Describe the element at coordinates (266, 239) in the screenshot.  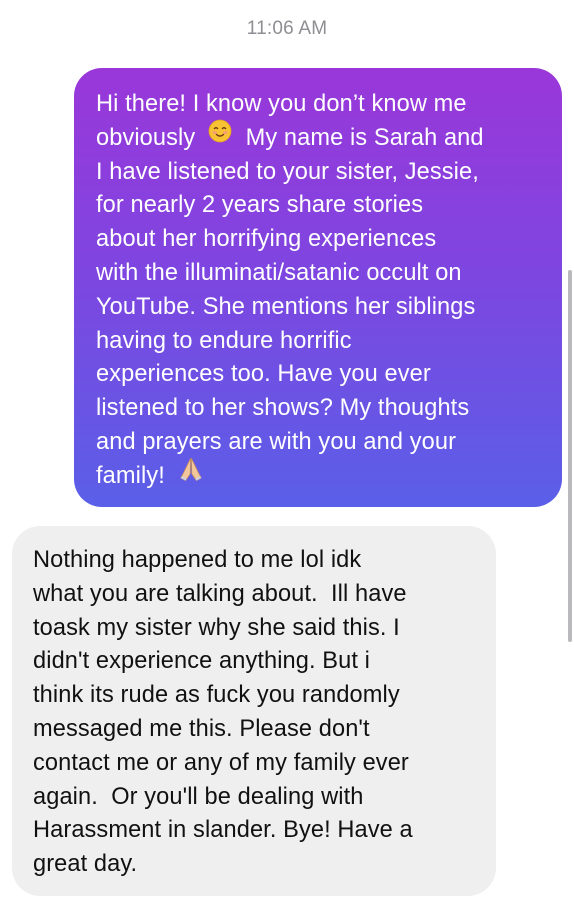
I see `message-line: about her horrifying experiences` at that location.